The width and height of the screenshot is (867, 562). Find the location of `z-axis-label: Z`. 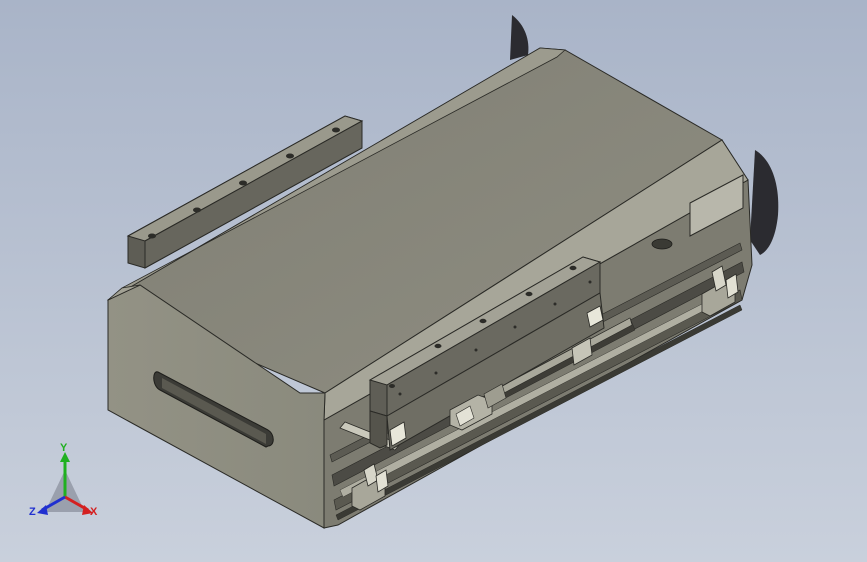

z-axis-label: Z is located at coordinates (32, 512).